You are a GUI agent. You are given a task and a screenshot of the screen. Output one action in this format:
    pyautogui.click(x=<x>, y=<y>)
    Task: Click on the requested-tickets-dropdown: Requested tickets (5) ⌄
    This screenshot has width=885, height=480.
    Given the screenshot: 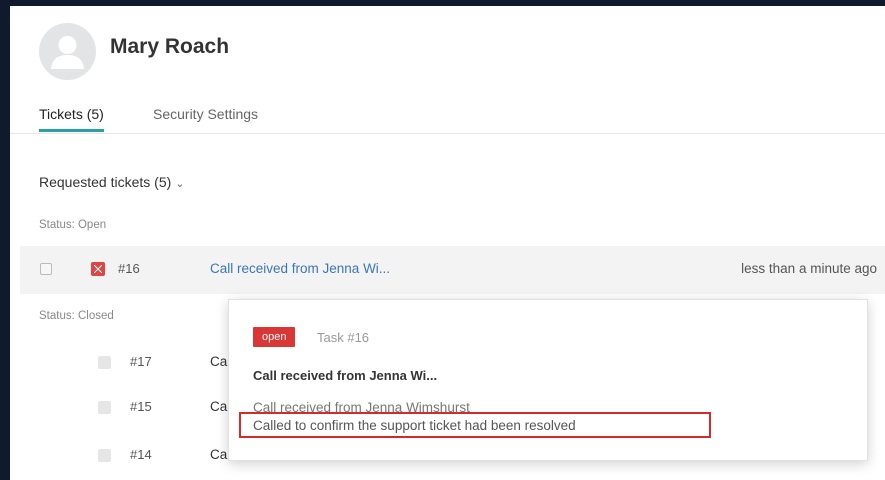 What is the action you would take?
    pyautogui.click(x=112, y=182)
    